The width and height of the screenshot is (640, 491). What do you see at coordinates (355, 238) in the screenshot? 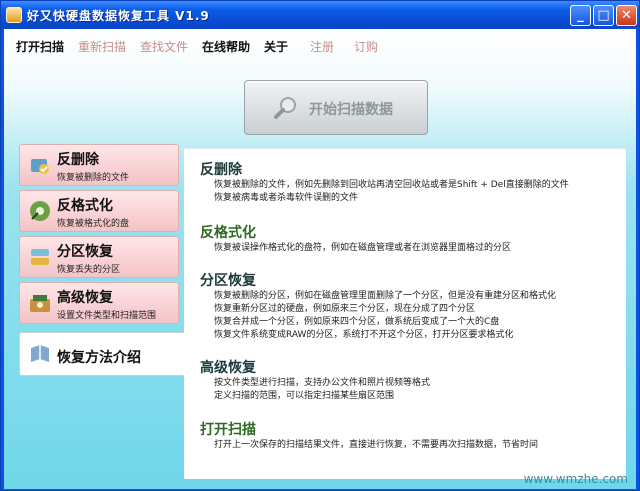
I see `section-unformat: 反格式化 恢复被误操作格式化的盘符，例如在磁盘管理或者在浏览器里面格过的分区` at bounding box center [355, 238].